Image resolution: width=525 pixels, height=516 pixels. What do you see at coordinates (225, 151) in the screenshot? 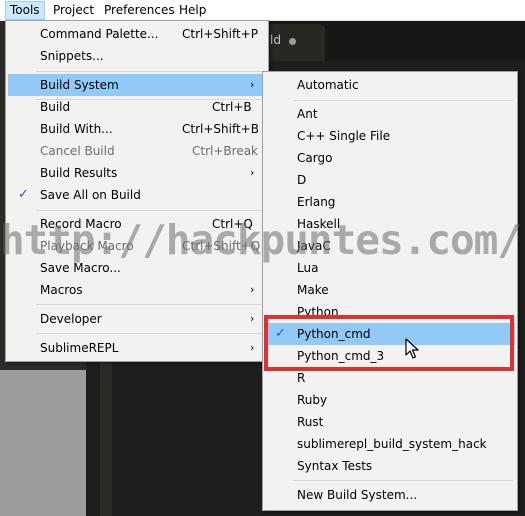
I see `shortcut-label: Ctrl+Break` at bounding box center [225, 151].